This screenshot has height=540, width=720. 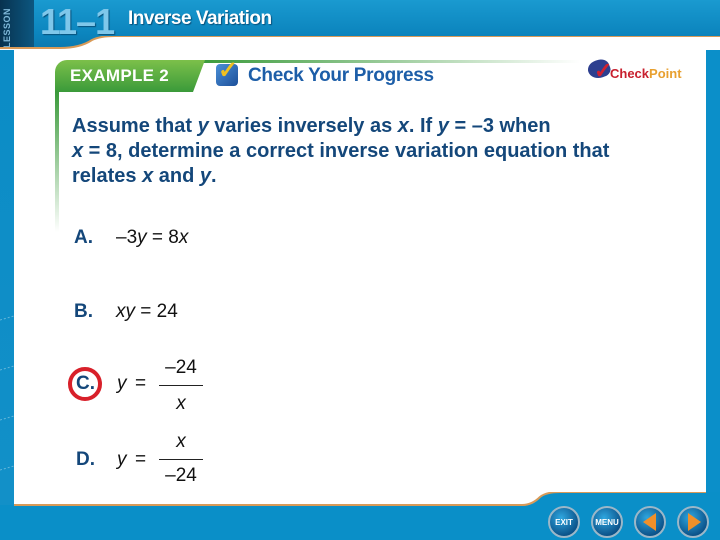 I want to click on option-d-numerator: x, so click(x=181, y=441).